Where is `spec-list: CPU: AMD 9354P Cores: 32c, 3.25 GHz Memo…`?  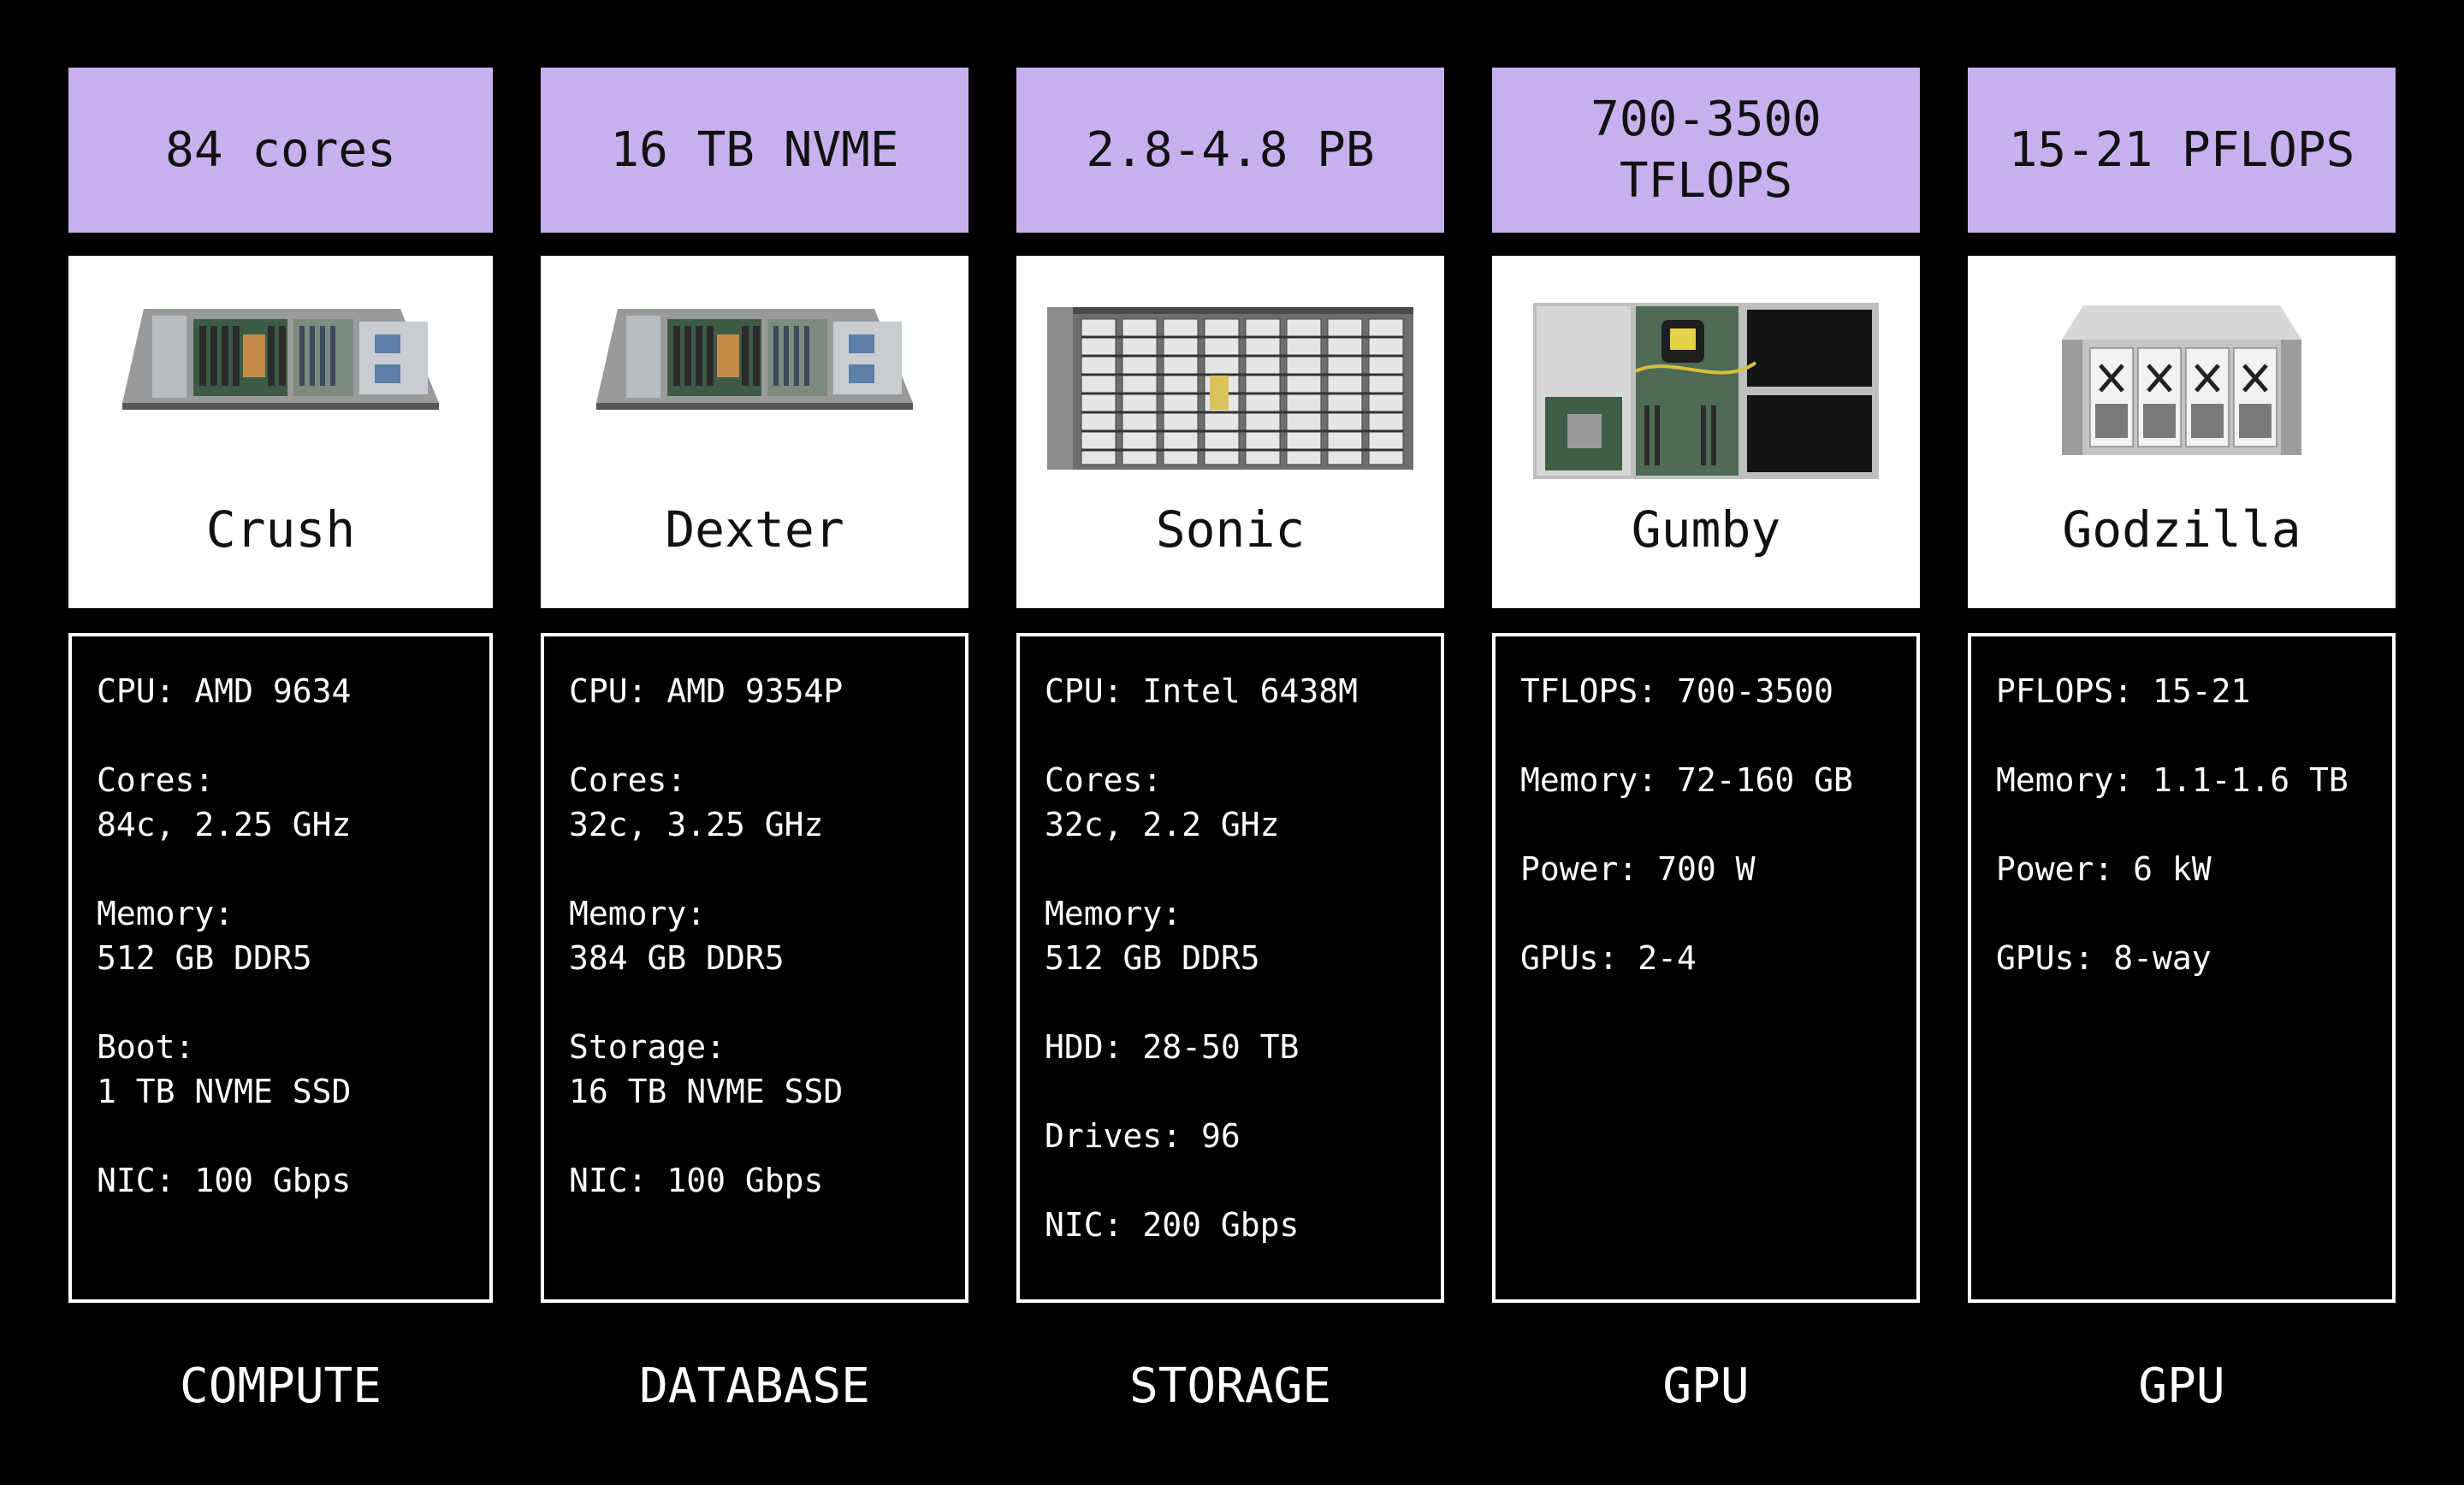 spec-list: CPU: AMD 9354P Cores: 32c, 3.25 GHz Memo… is located at coordinates (767, 936).